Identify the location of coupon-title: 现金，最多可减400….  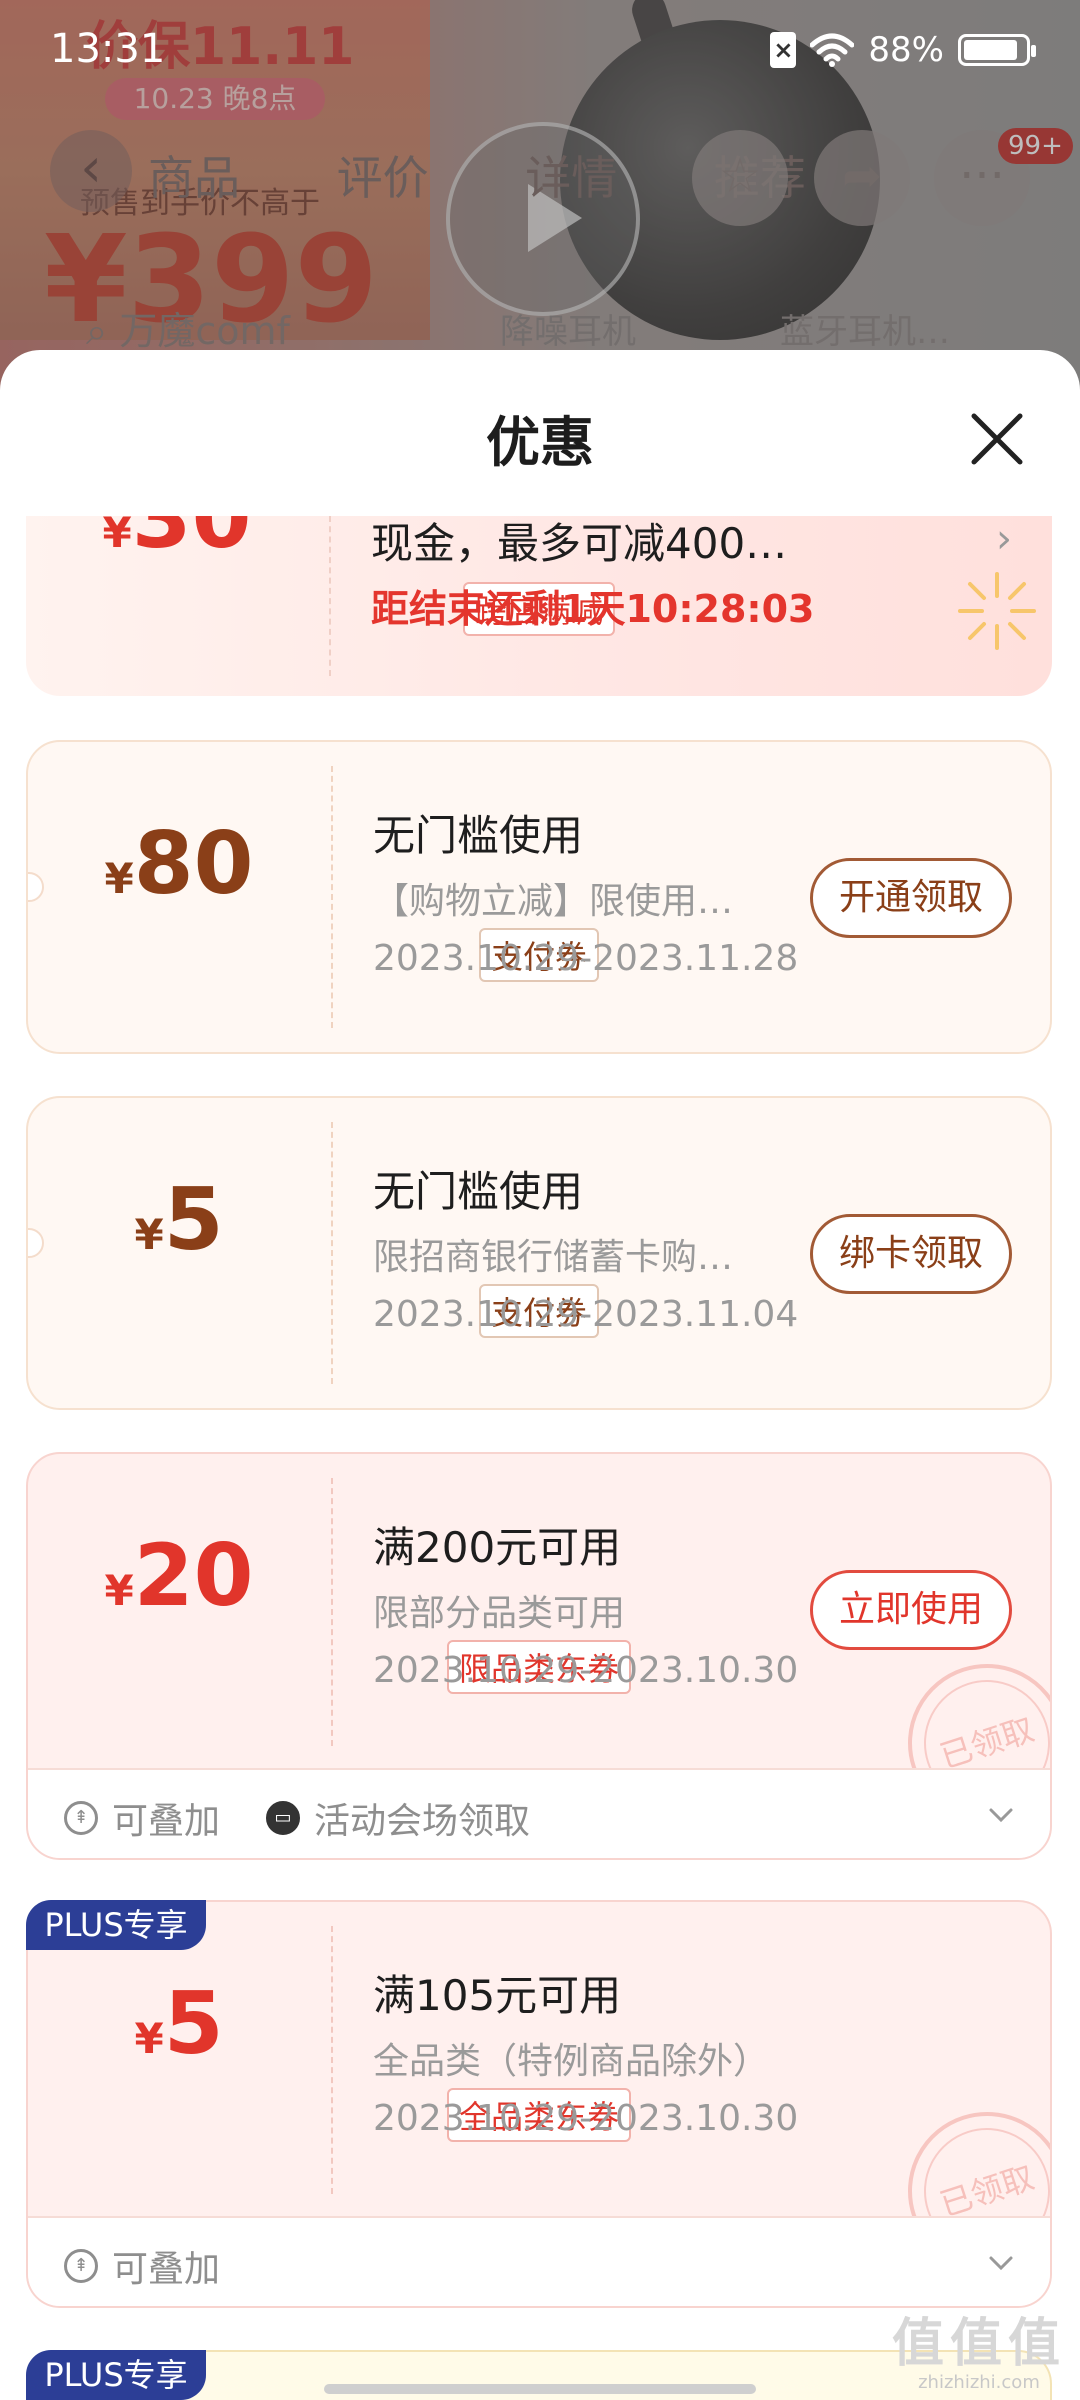
(579, 543).